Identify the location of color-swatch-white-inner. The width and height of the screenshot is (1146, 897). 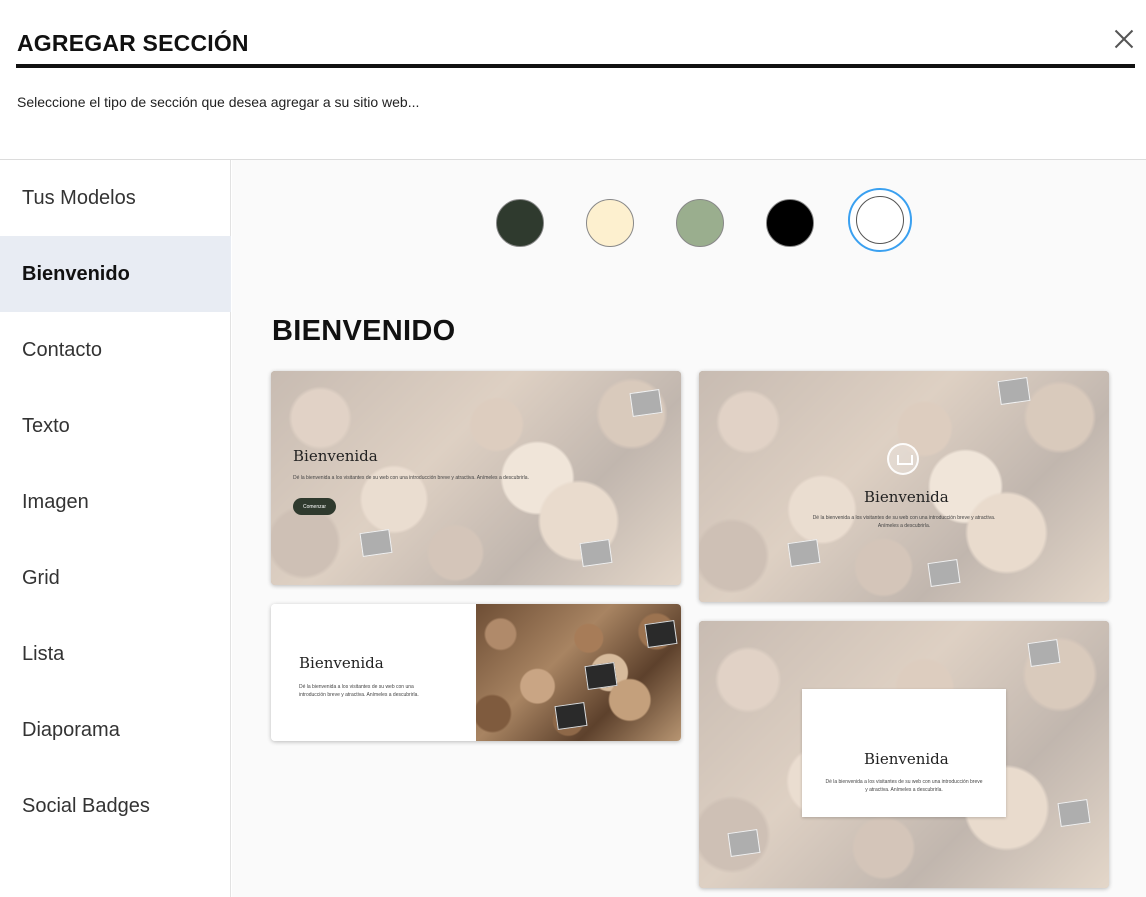
(880, 220).